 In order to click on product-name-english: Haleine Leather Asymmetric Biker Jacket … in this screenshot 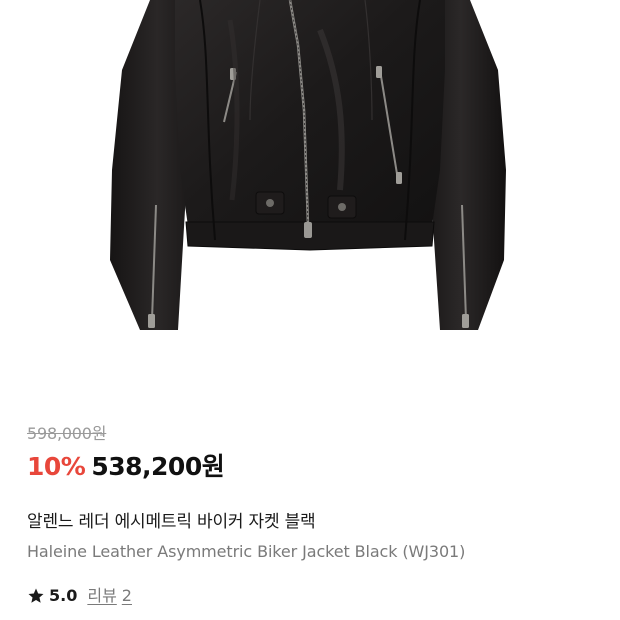, I will do `click(246, 551)`.